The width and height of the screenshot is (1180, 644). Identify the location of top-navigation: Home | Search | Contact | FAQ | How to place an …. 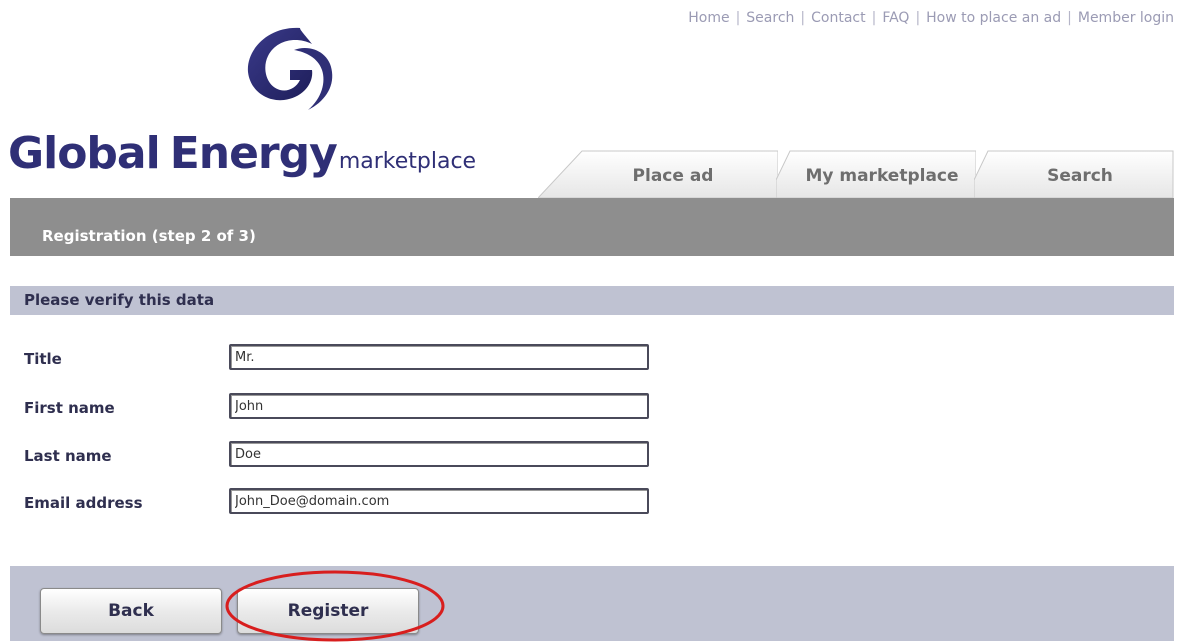
(931, 18).